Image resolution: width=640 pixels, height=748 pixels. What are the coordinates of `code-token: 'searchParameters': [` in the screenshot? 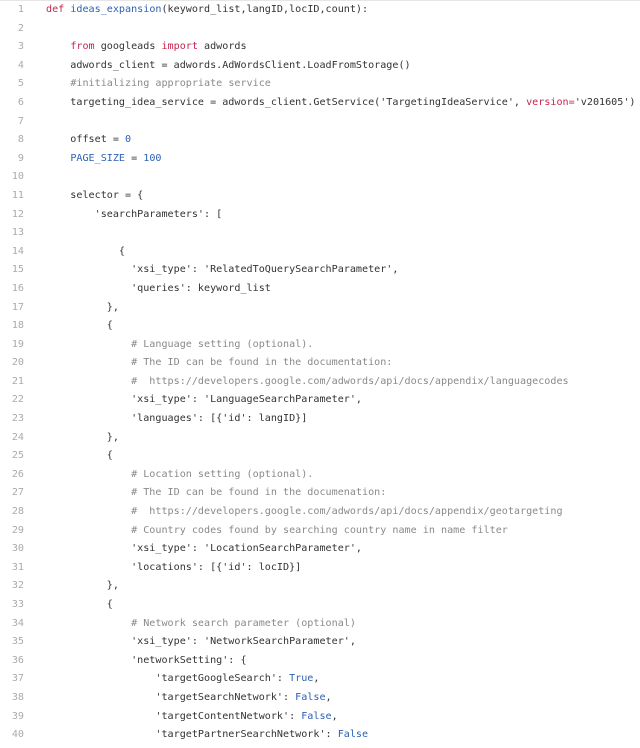 It's located at (134, 214).